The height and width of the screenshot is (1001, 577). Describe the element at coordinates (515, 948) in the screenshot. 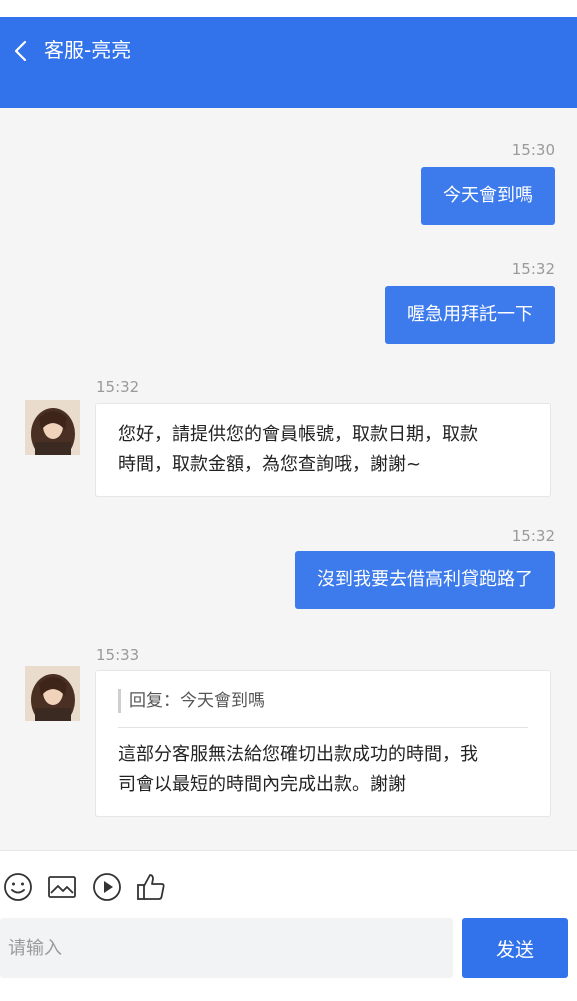

I see `send-button: 发送` at that location.